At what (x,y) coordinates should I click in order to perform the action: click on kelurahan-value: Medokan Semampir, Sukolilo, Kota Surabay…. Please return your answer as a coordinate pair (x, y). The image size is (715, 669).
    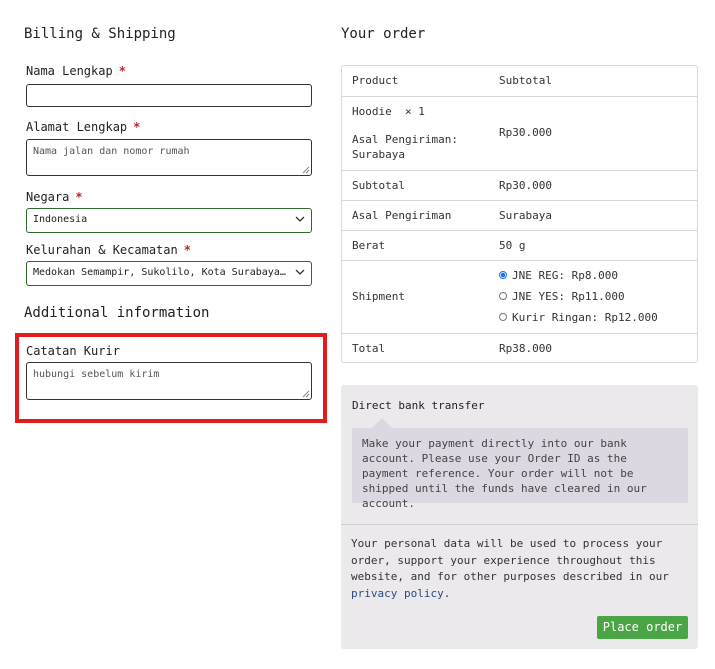
    Looking at the image, I should click on (172, 272).